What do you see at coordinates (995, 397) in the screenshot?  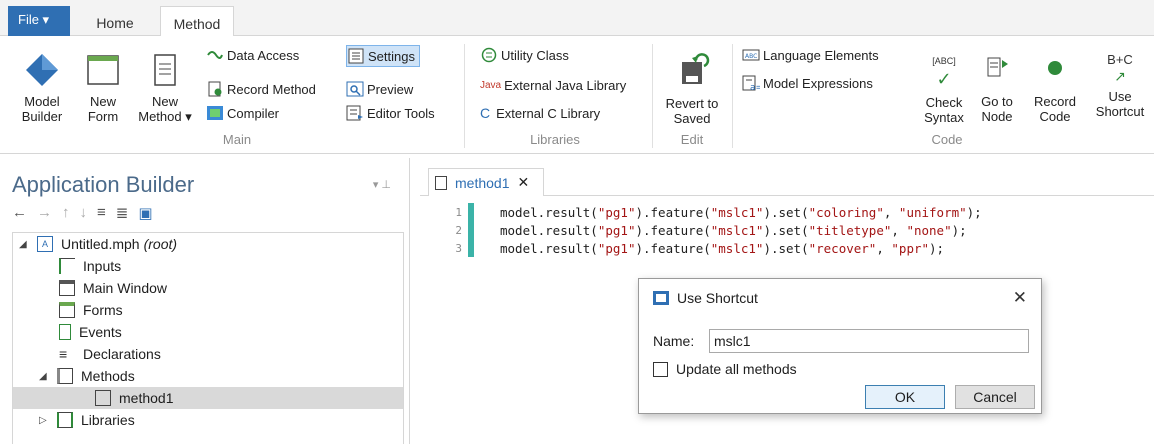 I see `cancel-button: Cancel` at bounding box center [995, 397].